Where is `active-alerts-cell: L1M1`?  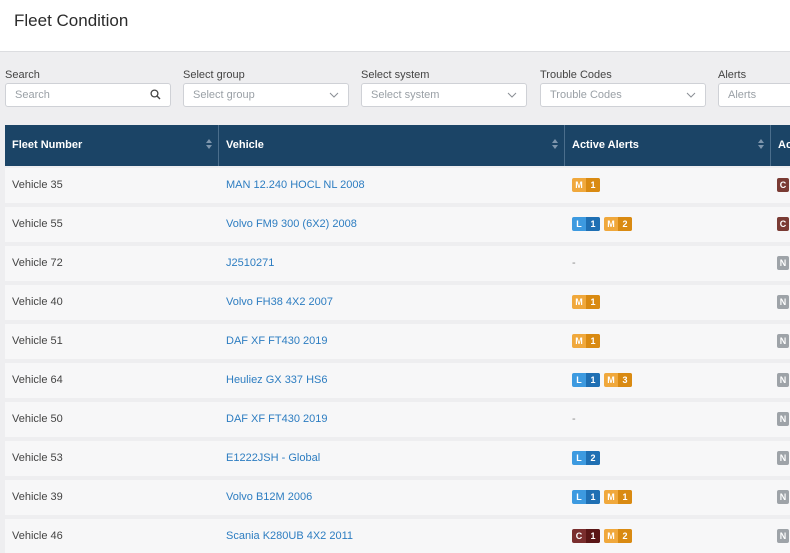 active-alerts-cell: L1M1 is located at coordinates (600, 497).